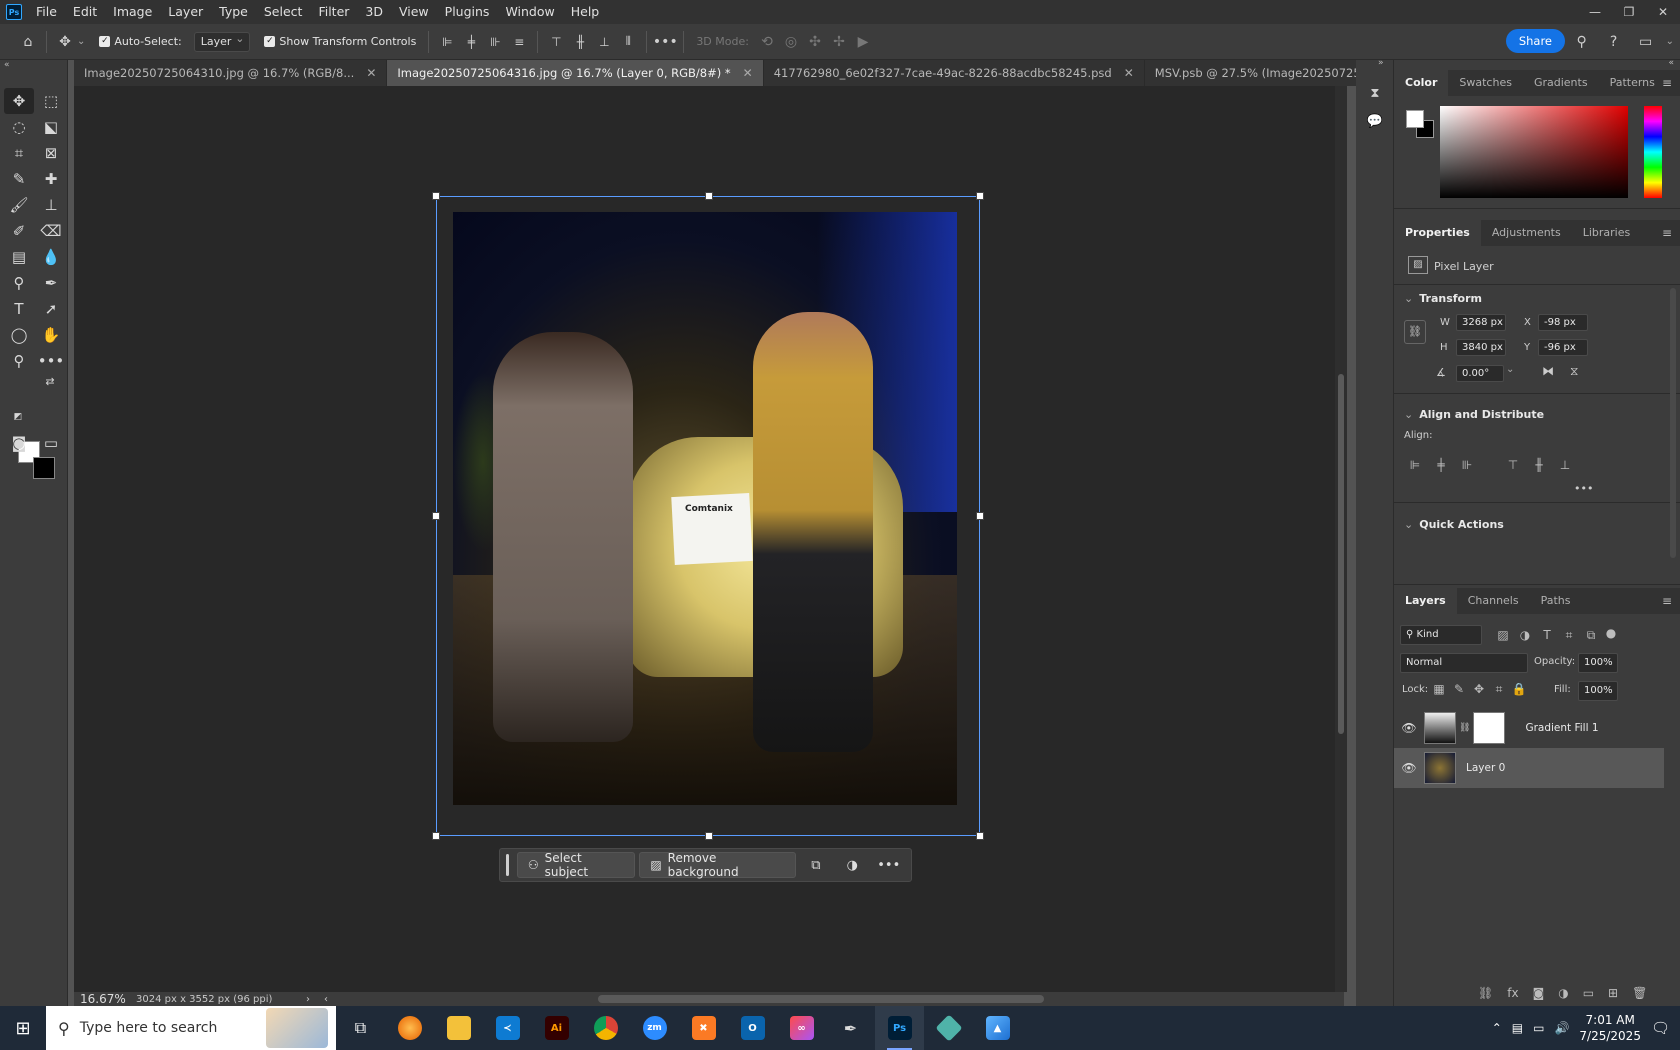 The width and height of the screenshot is (1680, 1050). What do you see at coordinates (1381, 63) in the screenshot?
I see `collapse-panels-icon: »` at bounding box center [1381, 63].